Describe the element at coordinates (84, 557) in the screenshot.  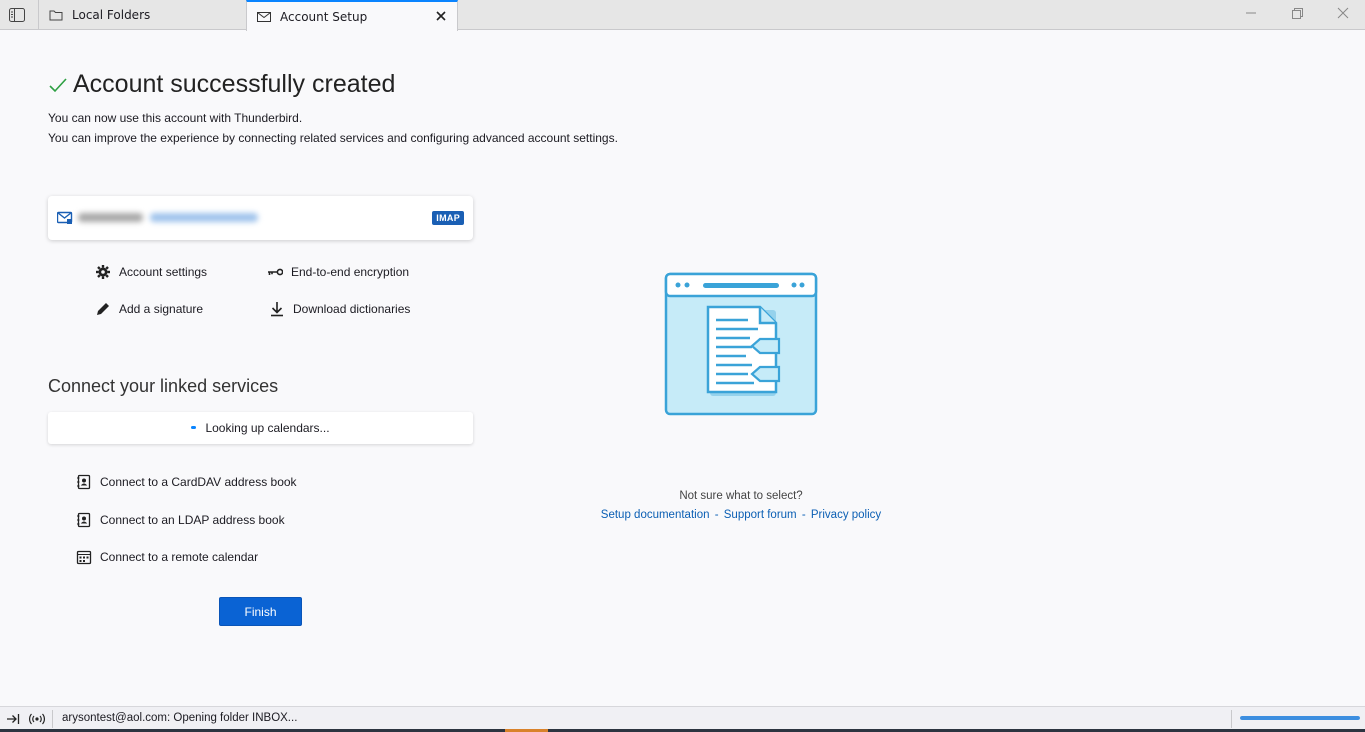
I see `calendar-icon` at that location.